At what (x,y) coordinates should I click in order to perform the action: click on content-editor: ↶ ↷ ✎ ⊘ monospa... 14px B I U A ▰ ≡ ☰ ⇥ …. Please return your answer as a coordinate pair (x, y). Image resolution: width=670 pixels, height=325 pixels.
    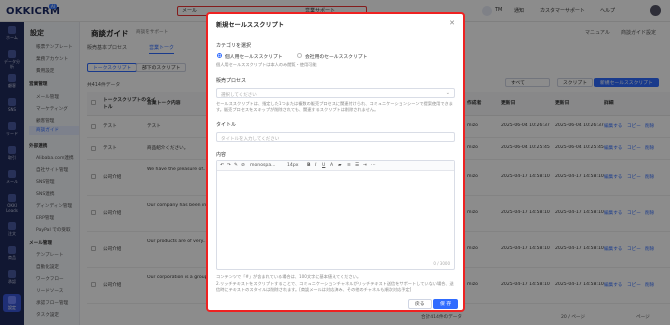
    Looking at the image, I should click on (335, 215).